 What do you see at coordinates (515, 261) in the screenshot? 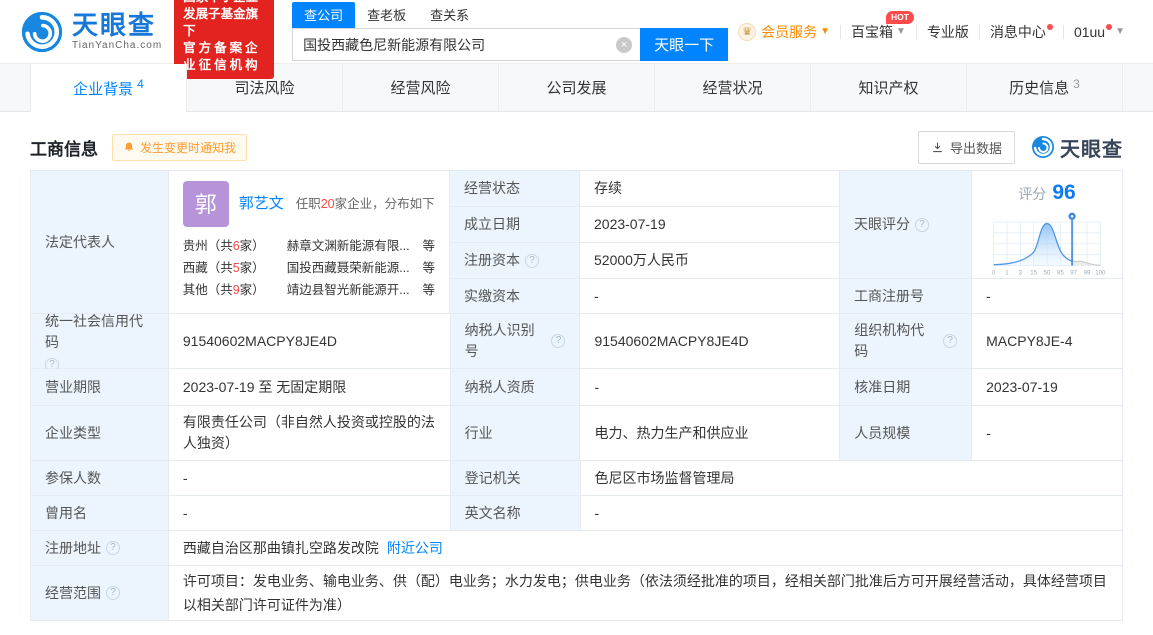
I see `registered-capital-label: 注册资本 ?` at bounding box center [515, 261].